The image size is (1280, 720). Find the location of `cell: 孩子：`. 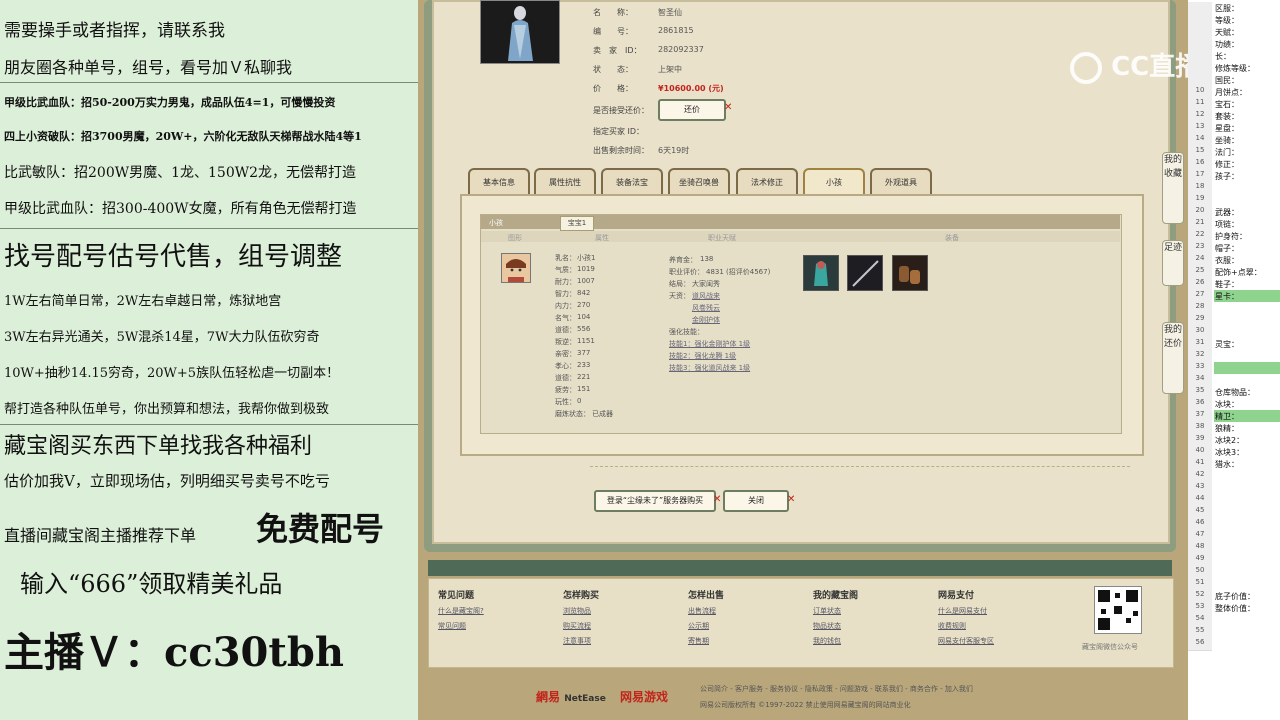

cell: 孩子： is located at coordinates (1227, 176).